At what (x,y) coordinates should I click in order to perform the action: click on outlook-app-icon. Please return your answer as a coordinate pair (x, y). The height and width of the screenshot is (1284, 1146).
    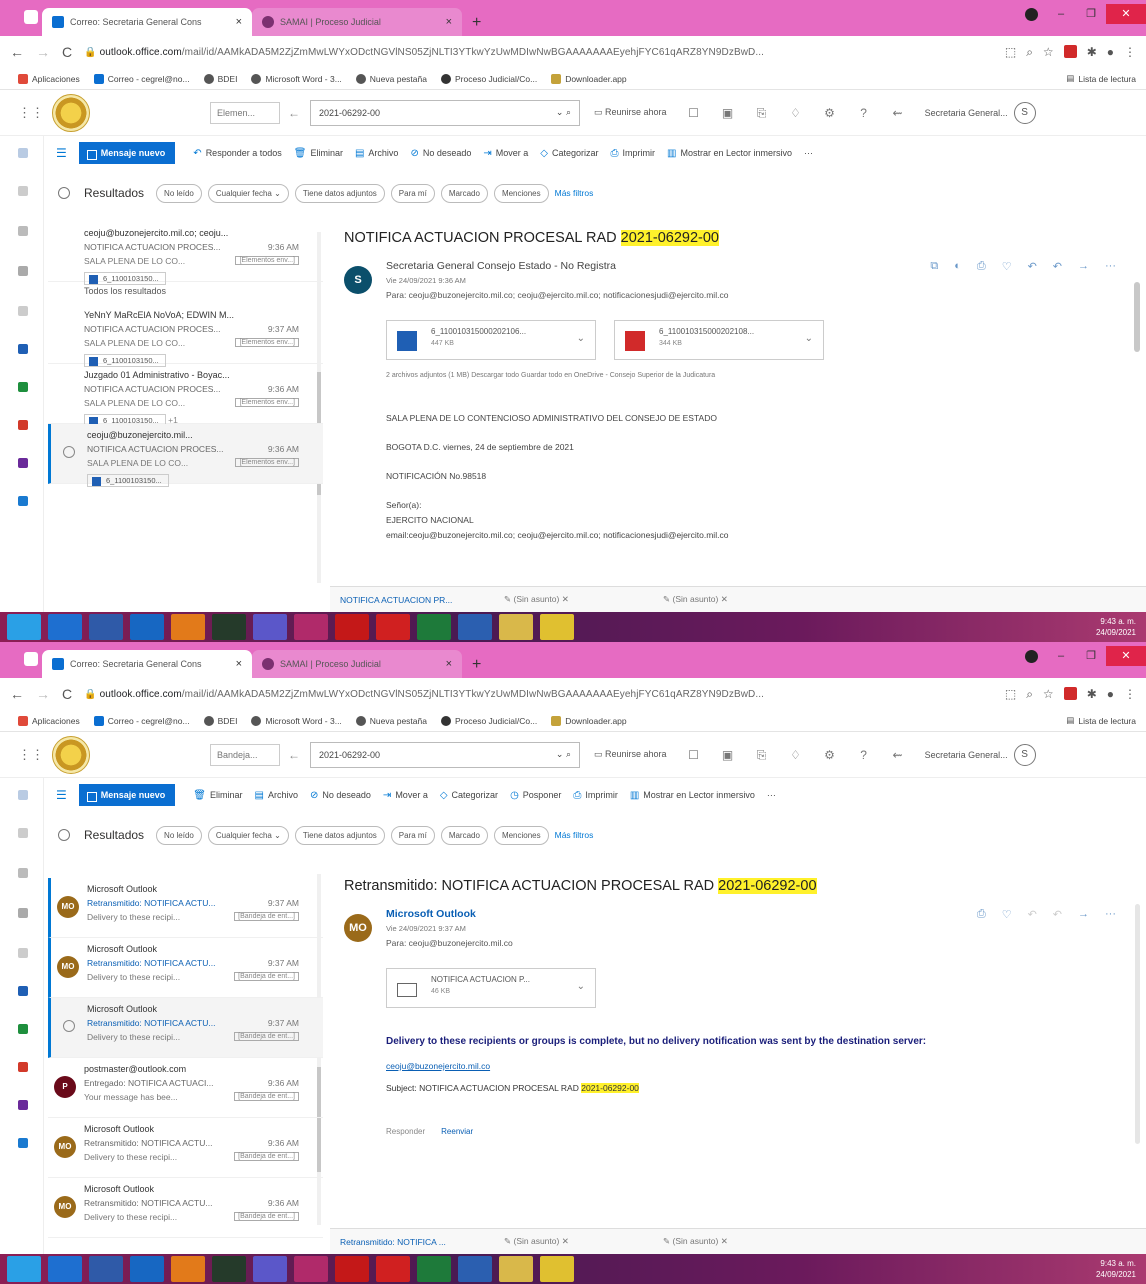
    Looking at the image, I should click on (147, 1269).